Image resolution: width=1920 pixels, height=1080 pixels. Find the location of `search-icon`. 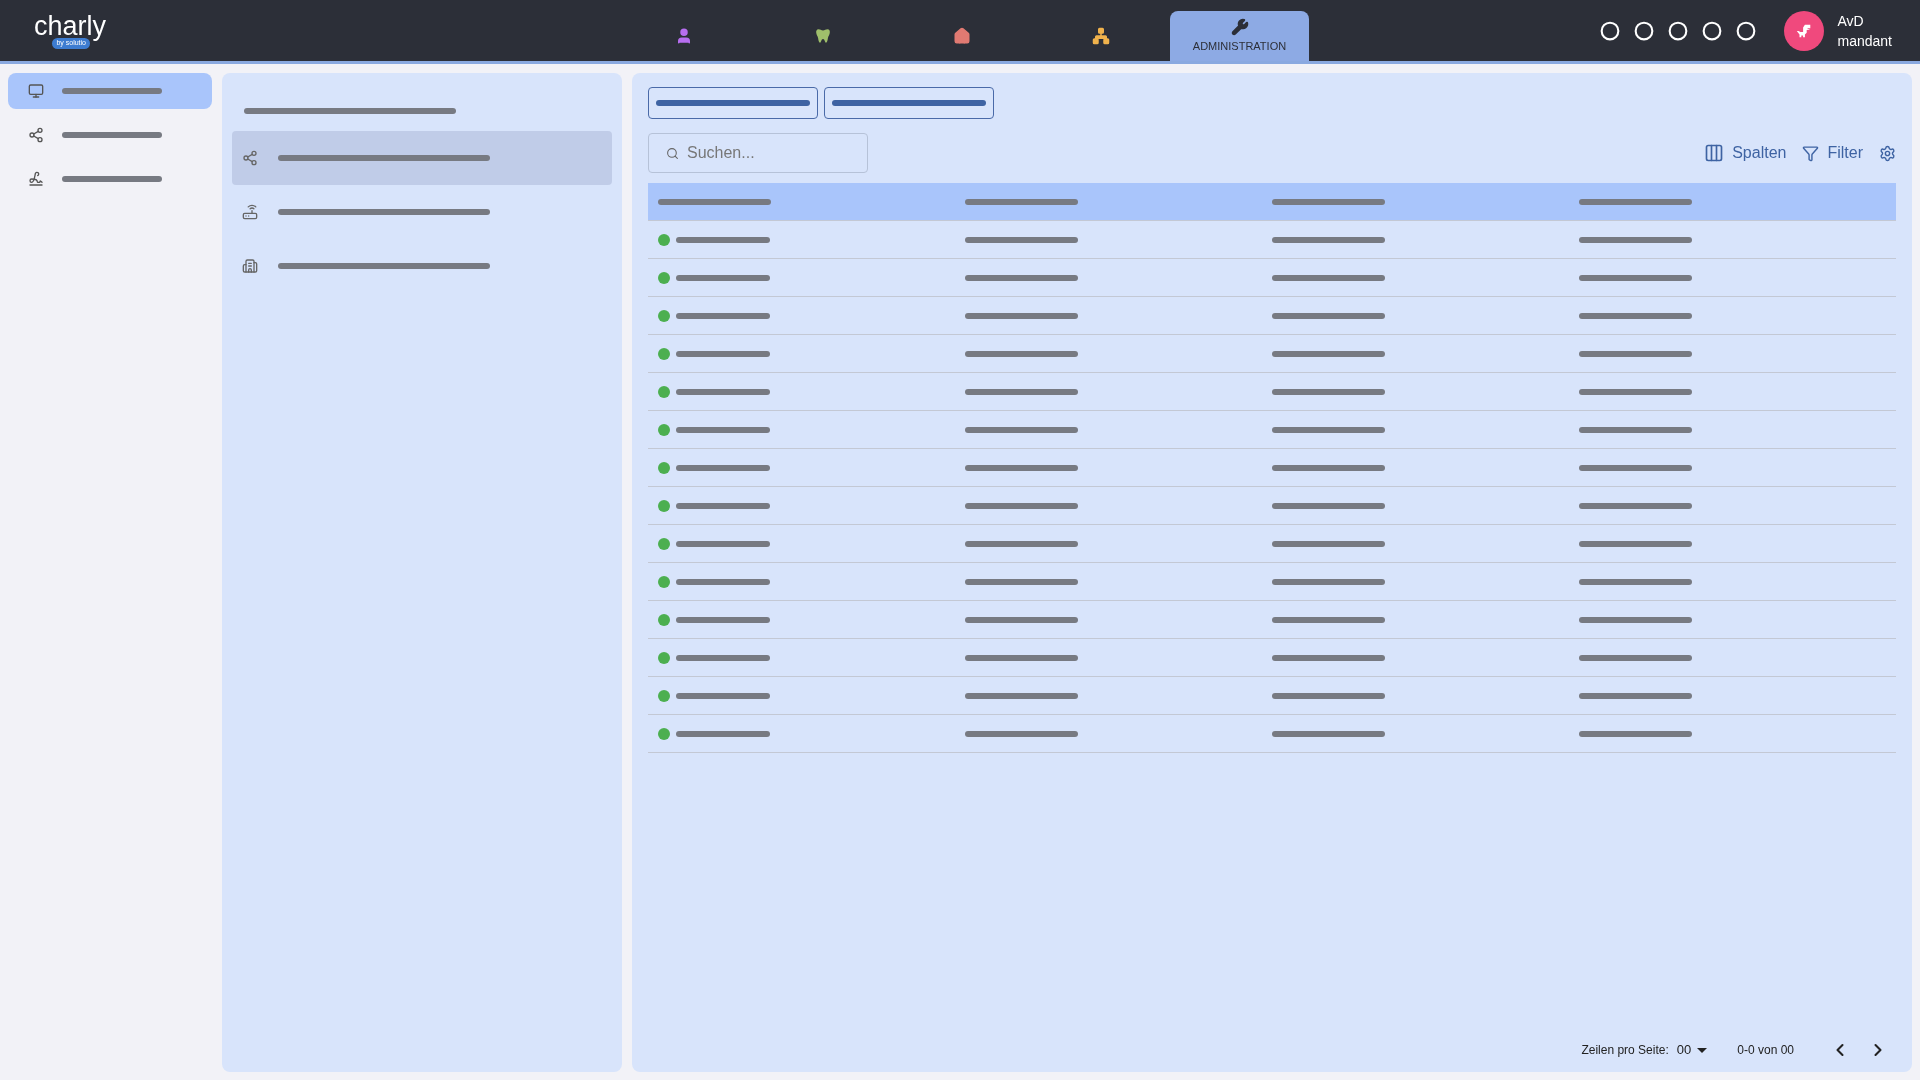

search-icon is located at coordinates (672, 153).